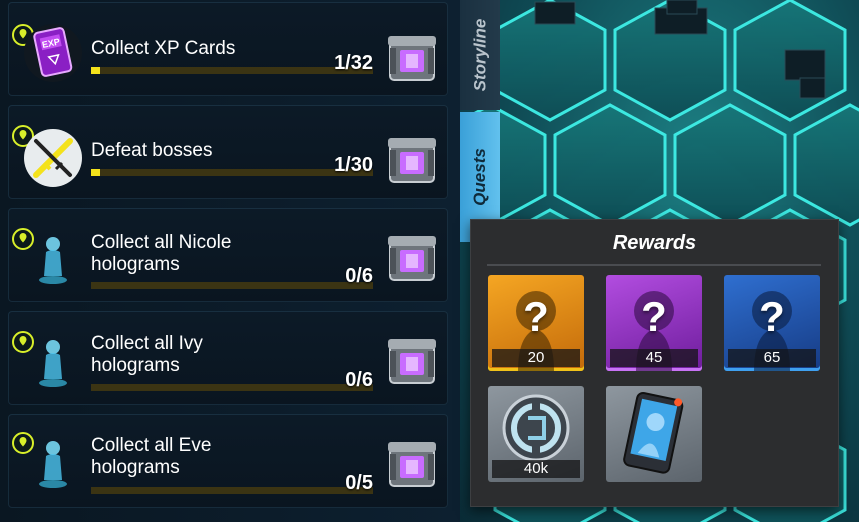 The width and height of the screenshot is (859, 522). What do you see at coordinates (353, 165) in the screenshot?
I see `progress-count: 1/30` at bounding box center [353, 165].